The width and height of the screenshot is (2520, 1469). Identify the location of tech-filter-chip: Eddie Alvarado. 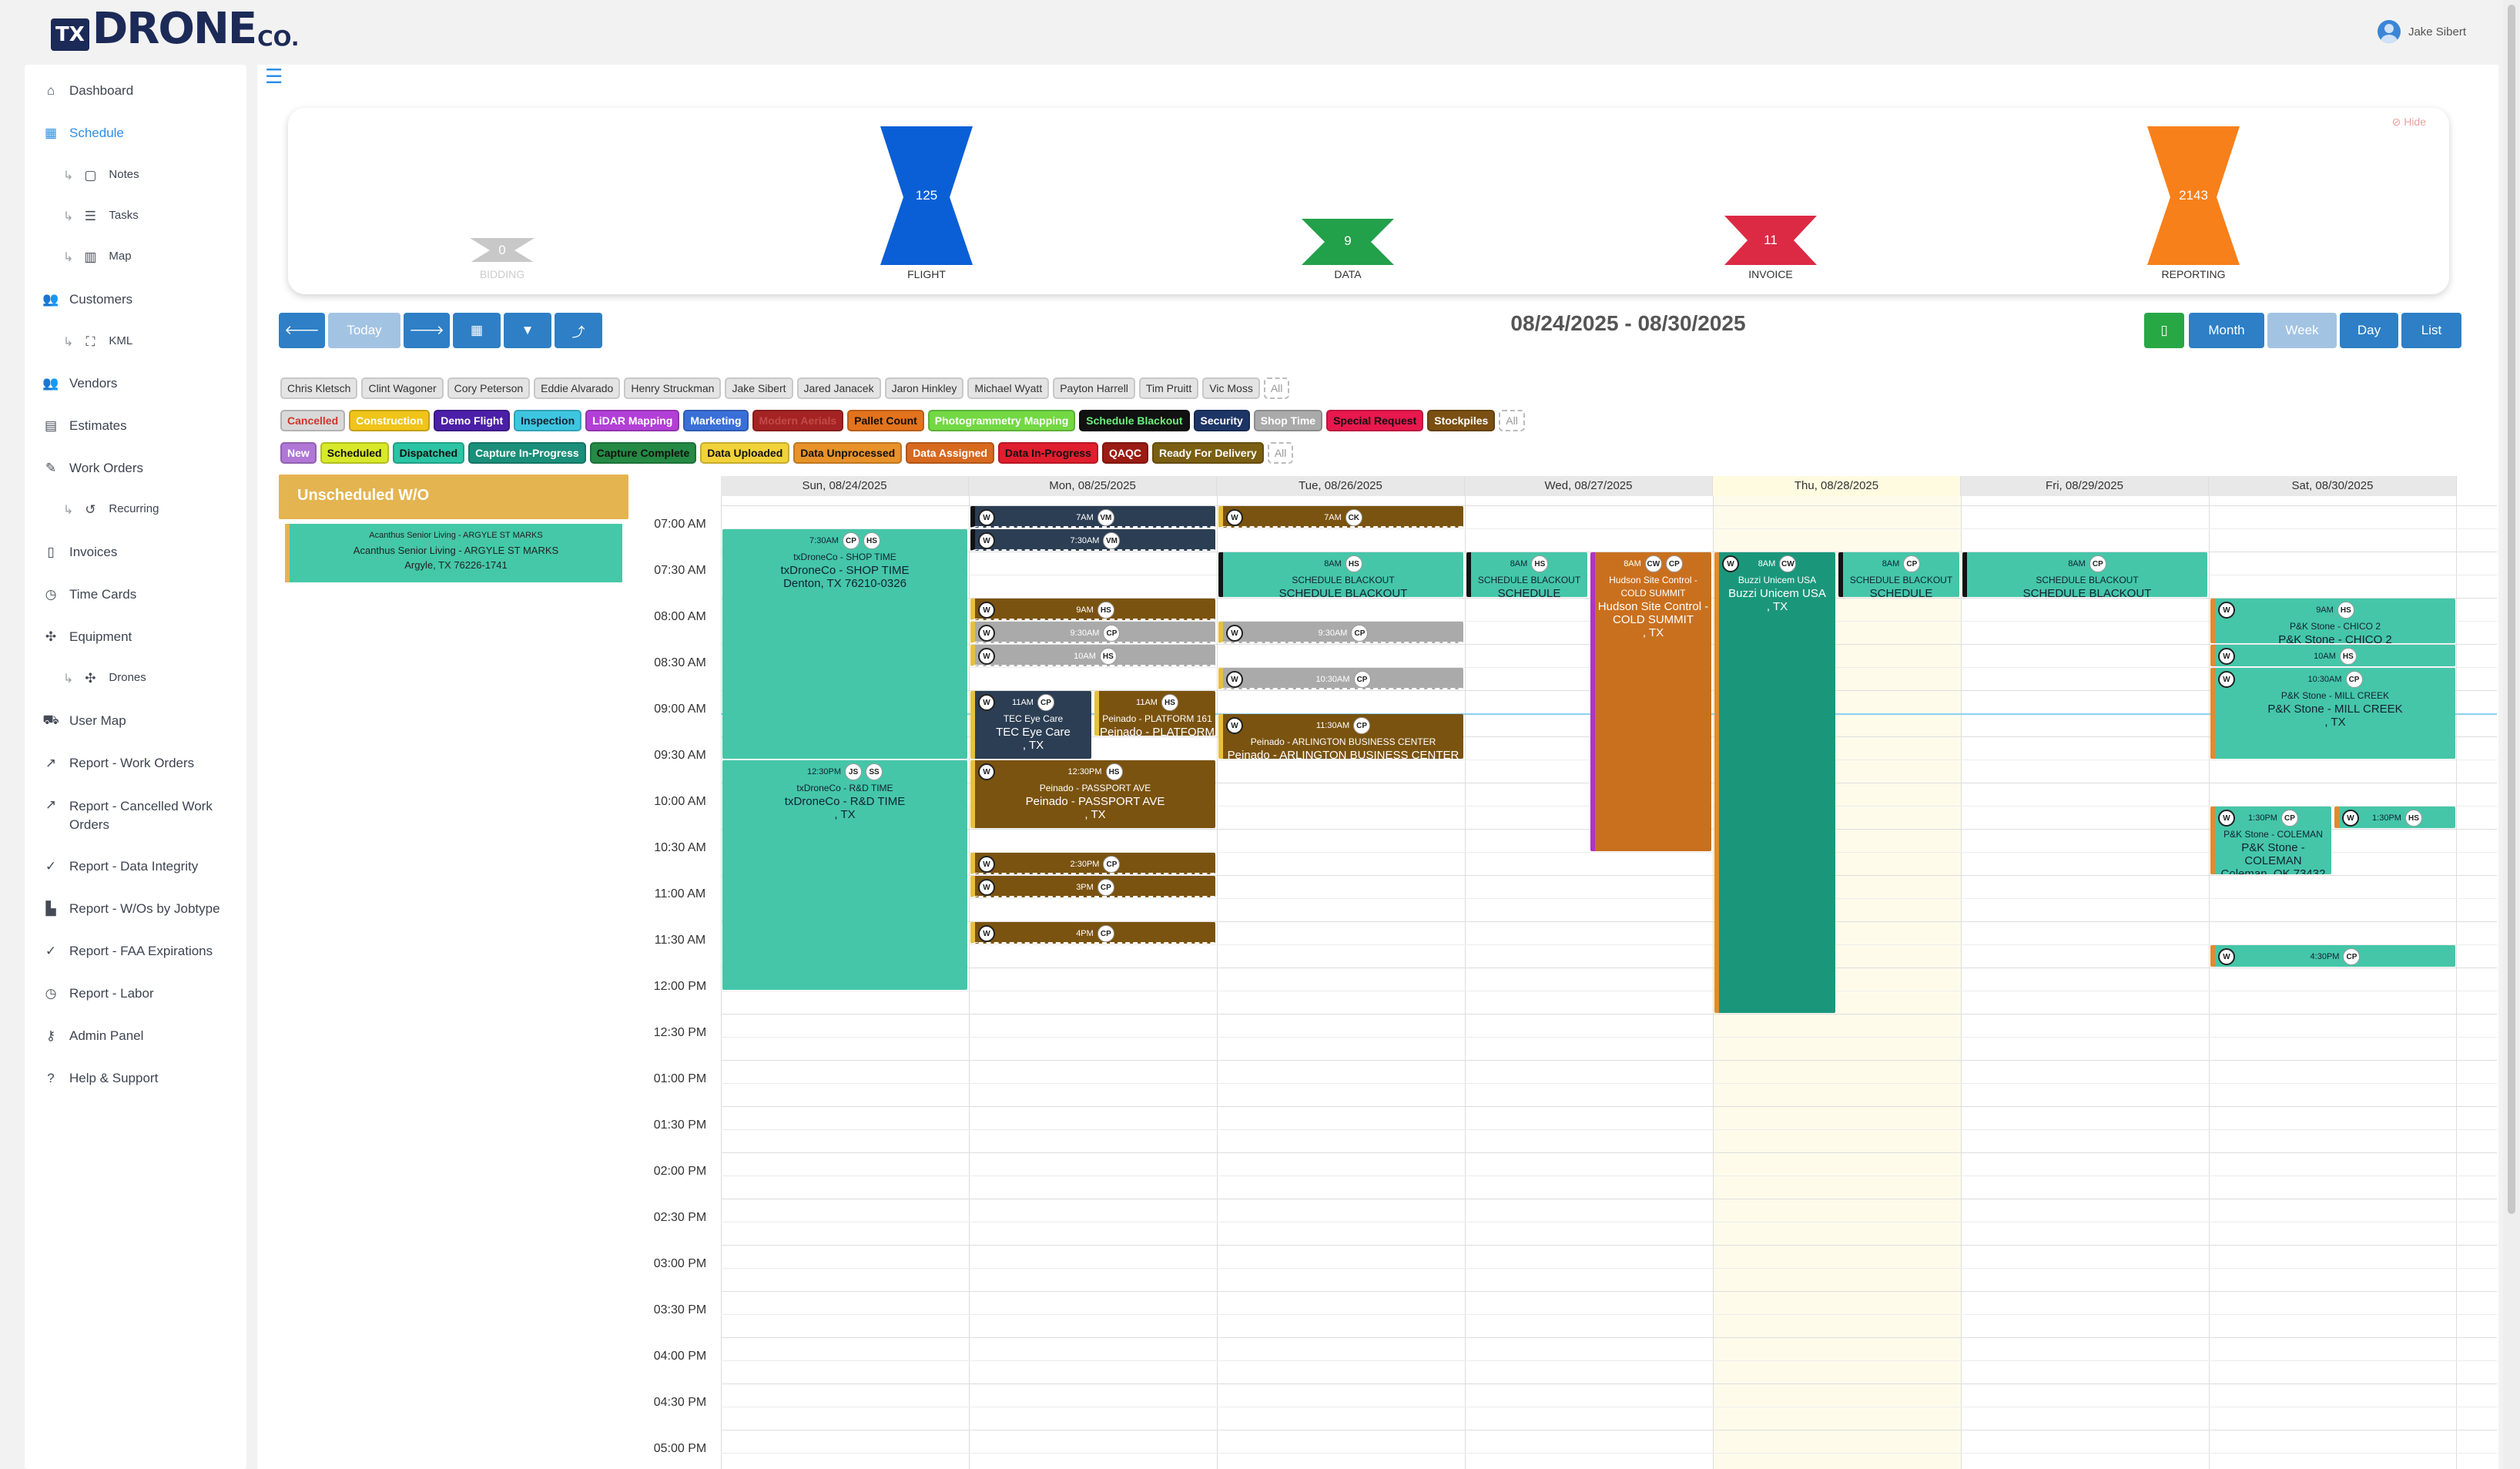
(578, 388).